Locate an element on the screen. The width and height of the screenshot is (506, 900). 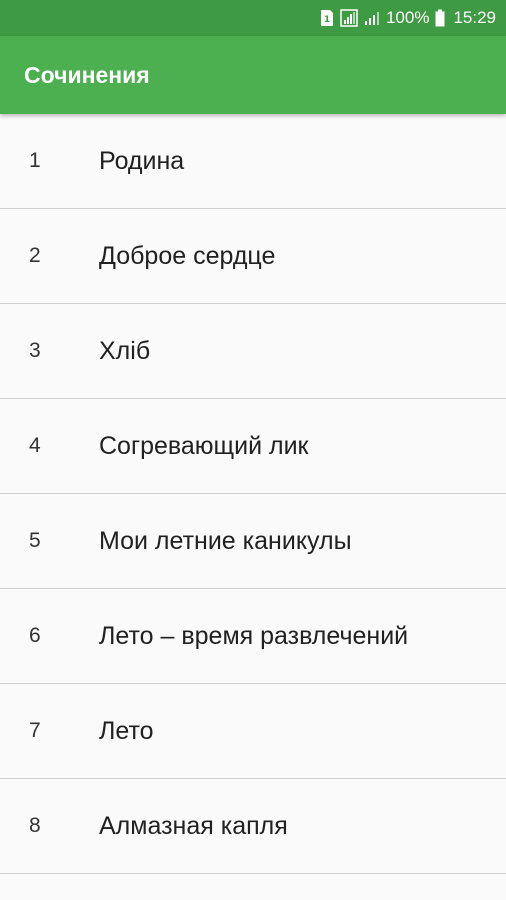
list-item: 3 Хліб is located at coordinates (253, 351).